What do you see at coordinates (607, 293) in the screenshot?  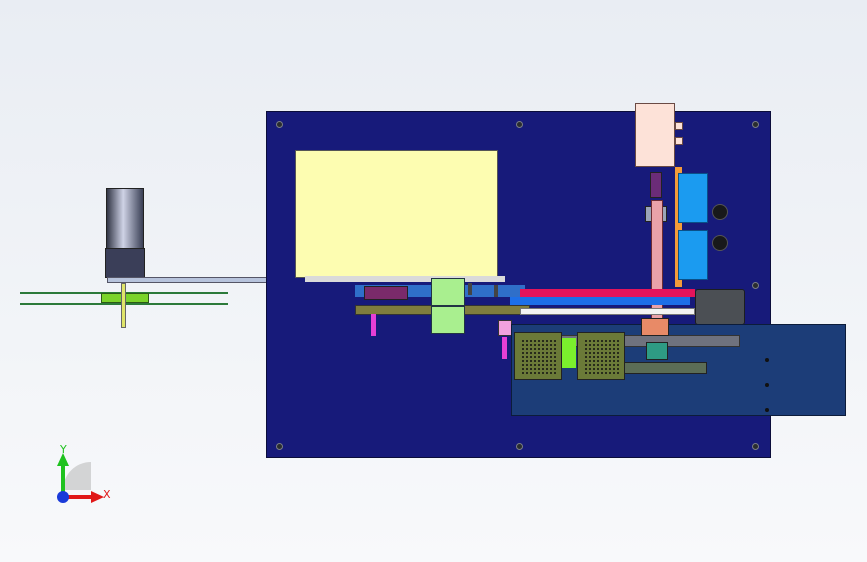 I see `red-linear-rail` at bounding box center [607, 293].